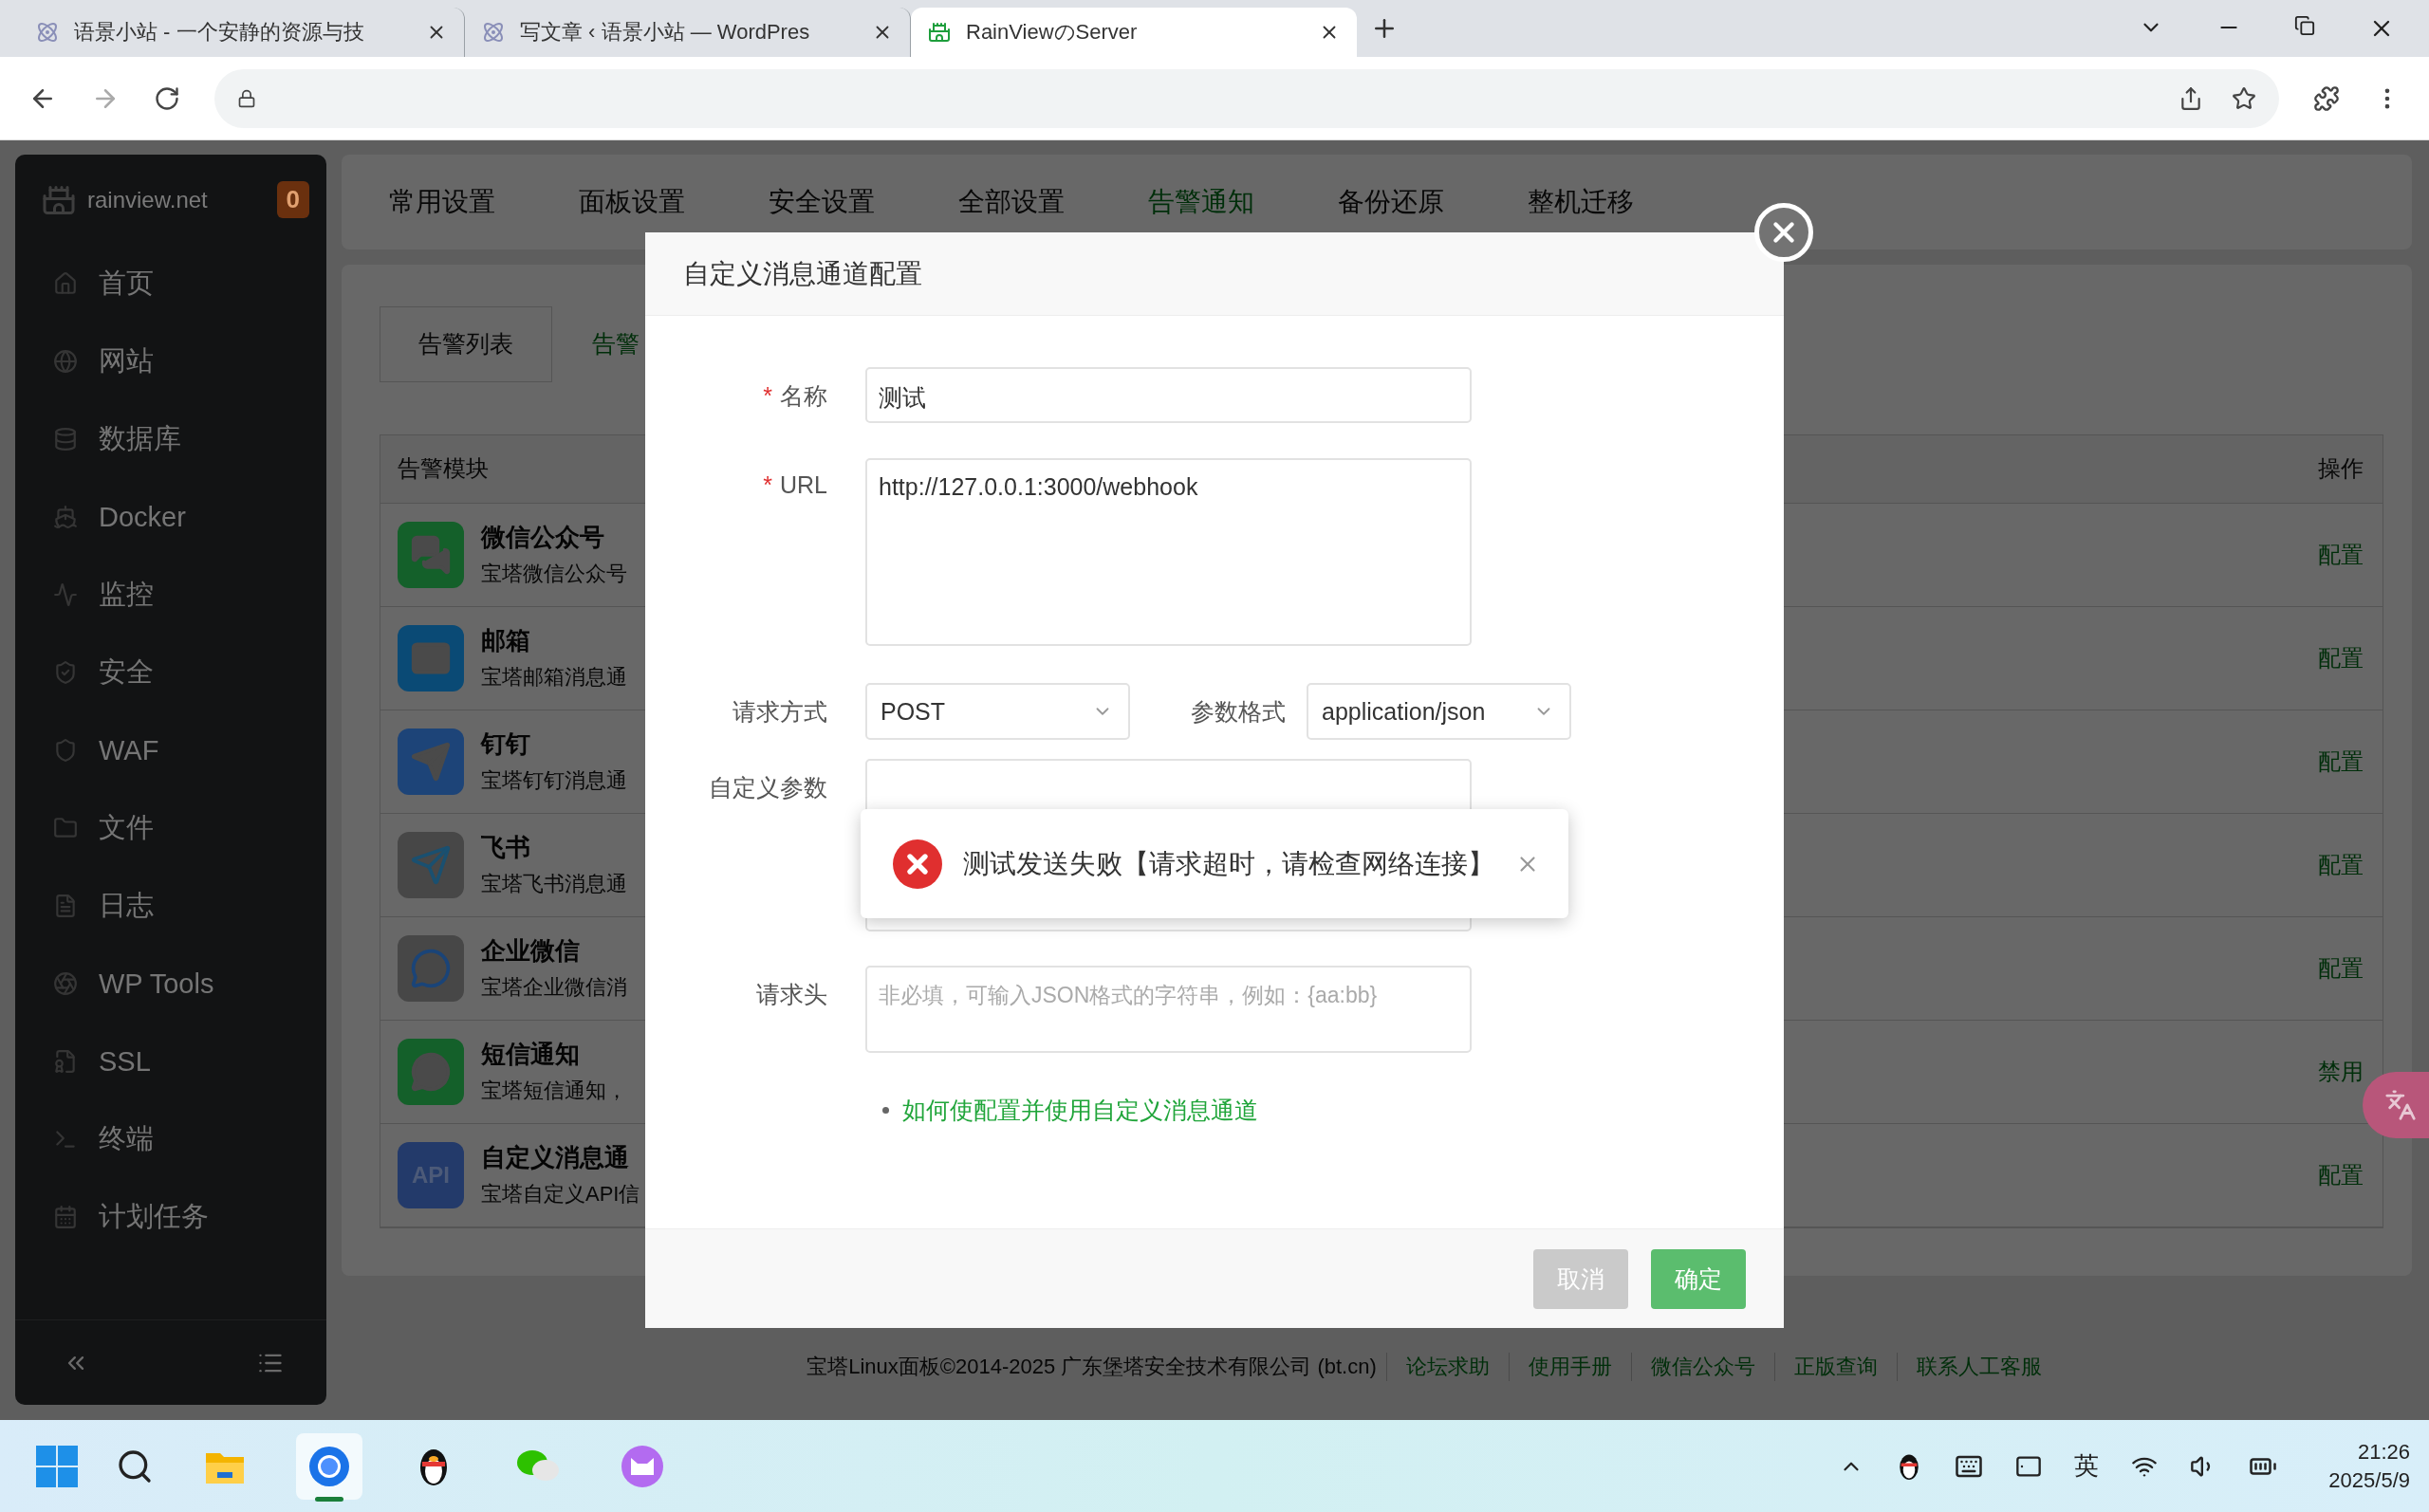  I want to click on toast-message: 测试发送失败【请求超时，请检查网络连接】, so click(1228, 863).